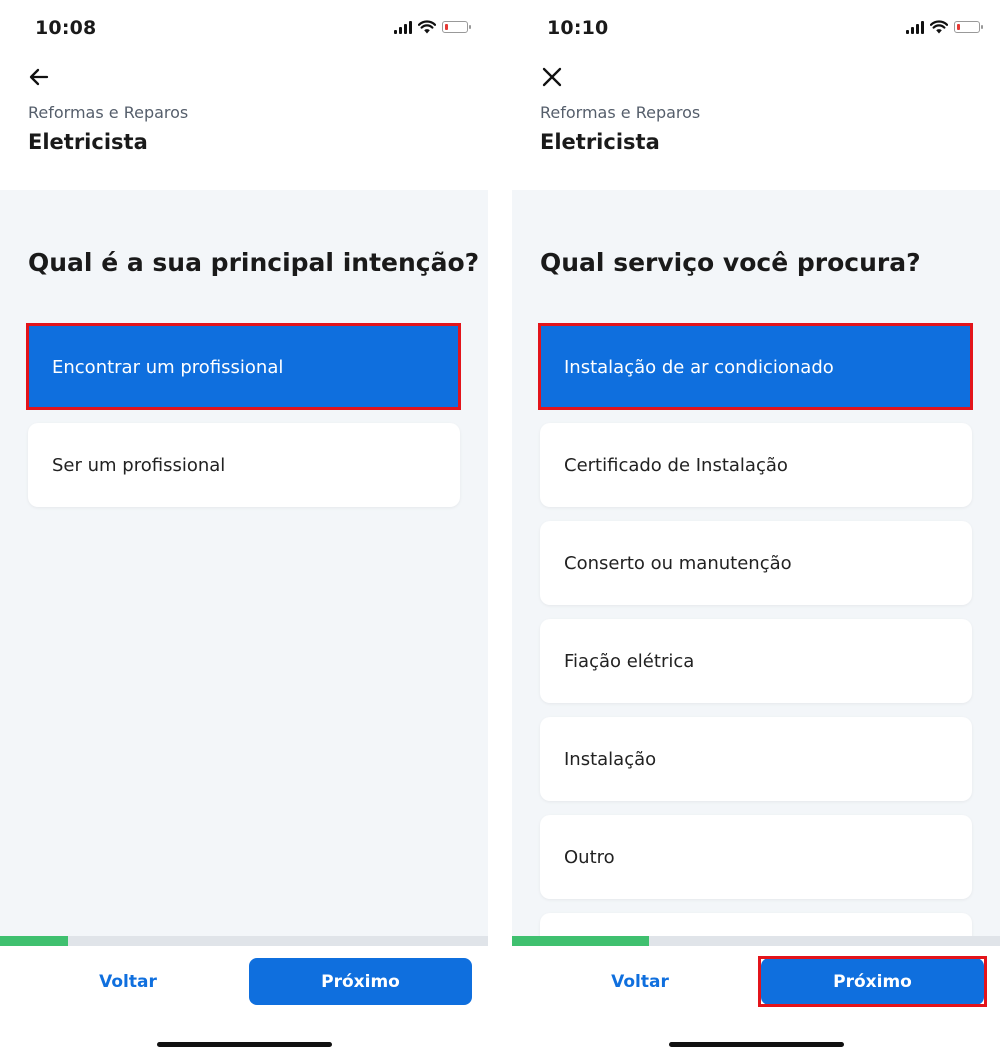 The width and height of the screenshot is (1000, 1057). I want to click on back-arrow-icon, so click(40, 77).